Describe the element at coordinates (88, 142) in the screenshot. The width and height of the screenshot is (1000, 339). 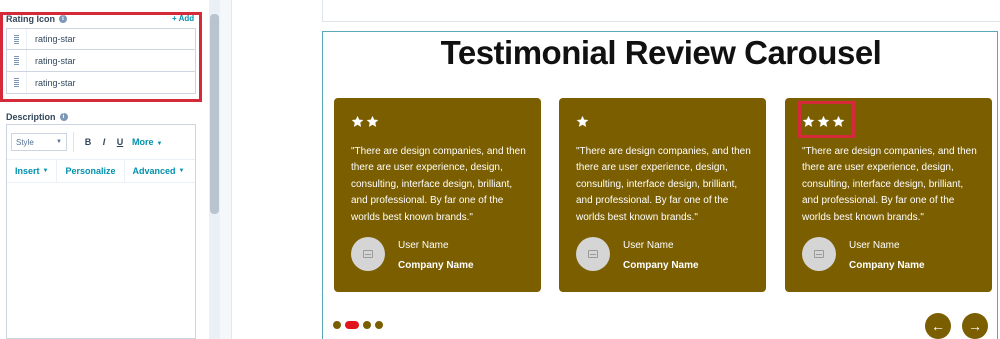
I see `bold-button: B` at that location.